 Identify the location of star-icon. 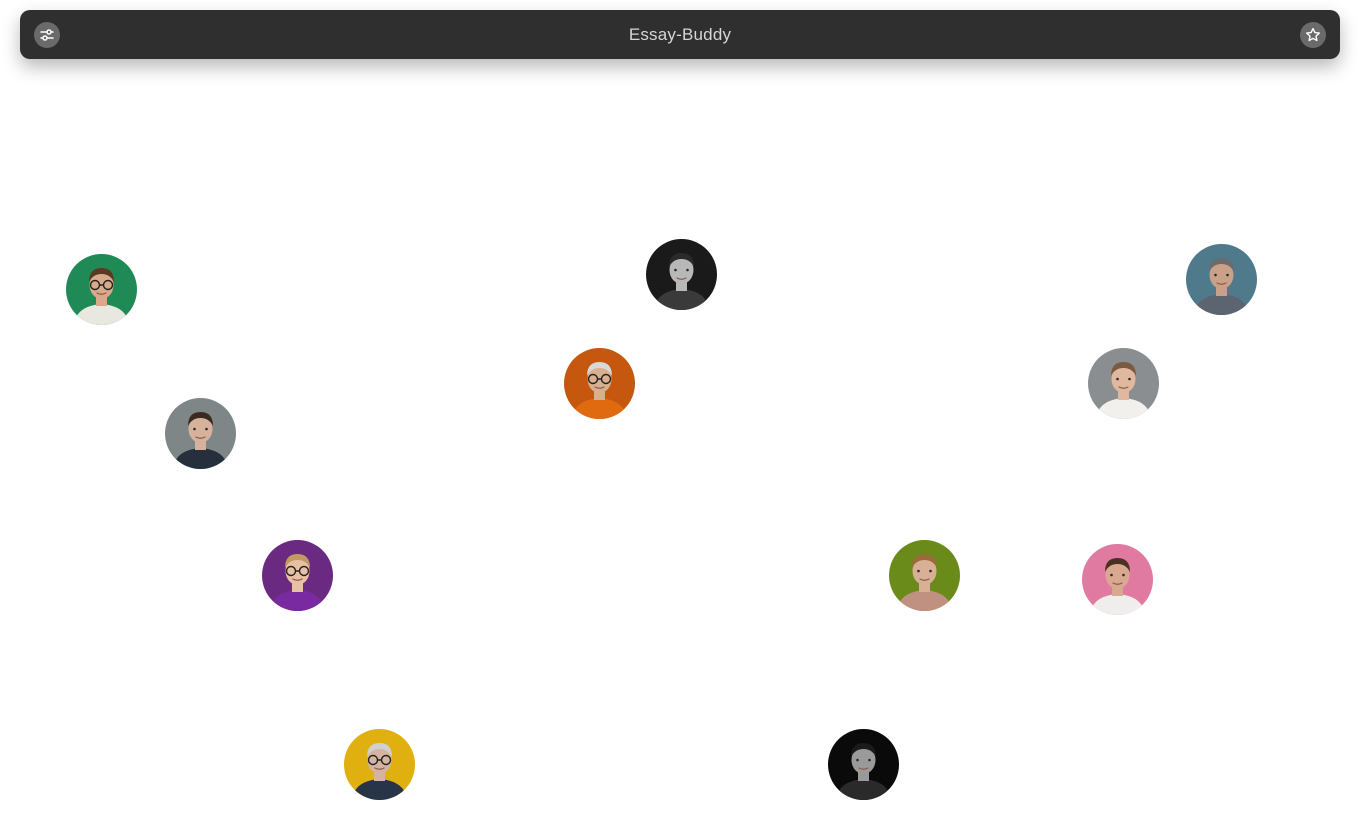
(1313, 35).